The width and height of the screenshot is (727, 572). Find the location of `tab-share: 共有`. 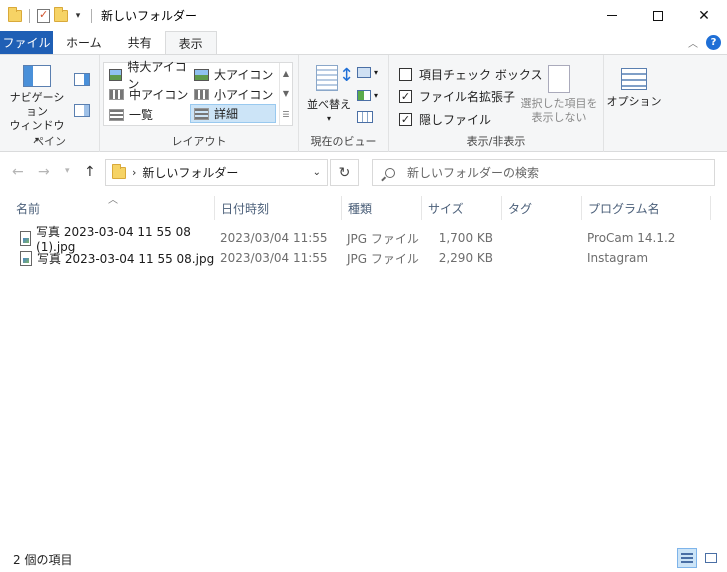

tab-share: 共有 is located at coordinates (140, 42).